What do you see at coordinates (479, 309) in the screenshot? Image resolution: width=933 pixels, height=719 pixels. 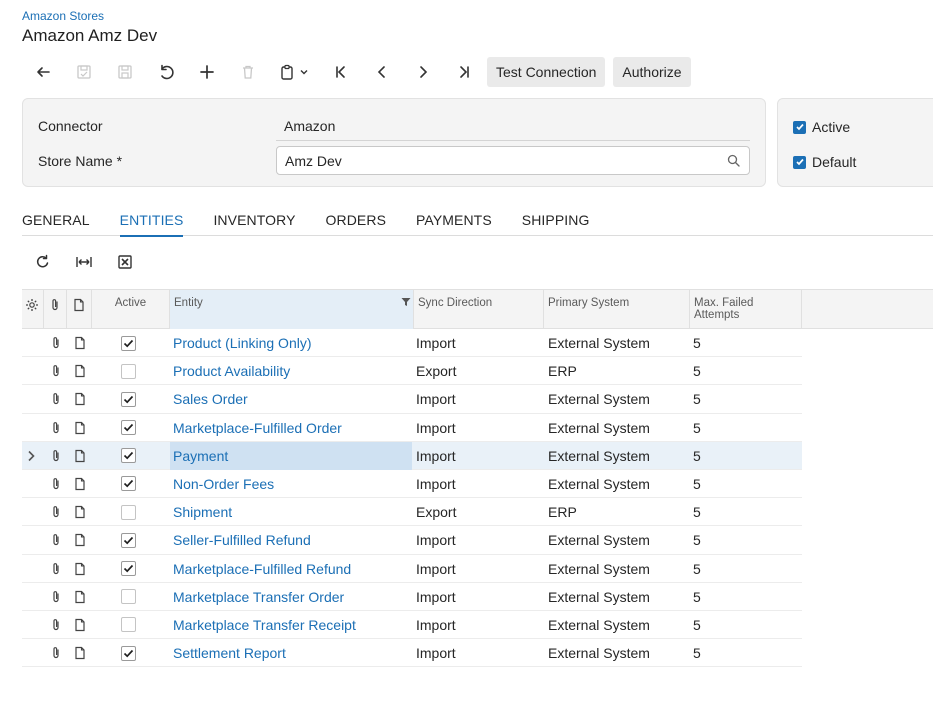 I see `sync-direction-column-header: Sync Direction` at bounding box center [479, 309].